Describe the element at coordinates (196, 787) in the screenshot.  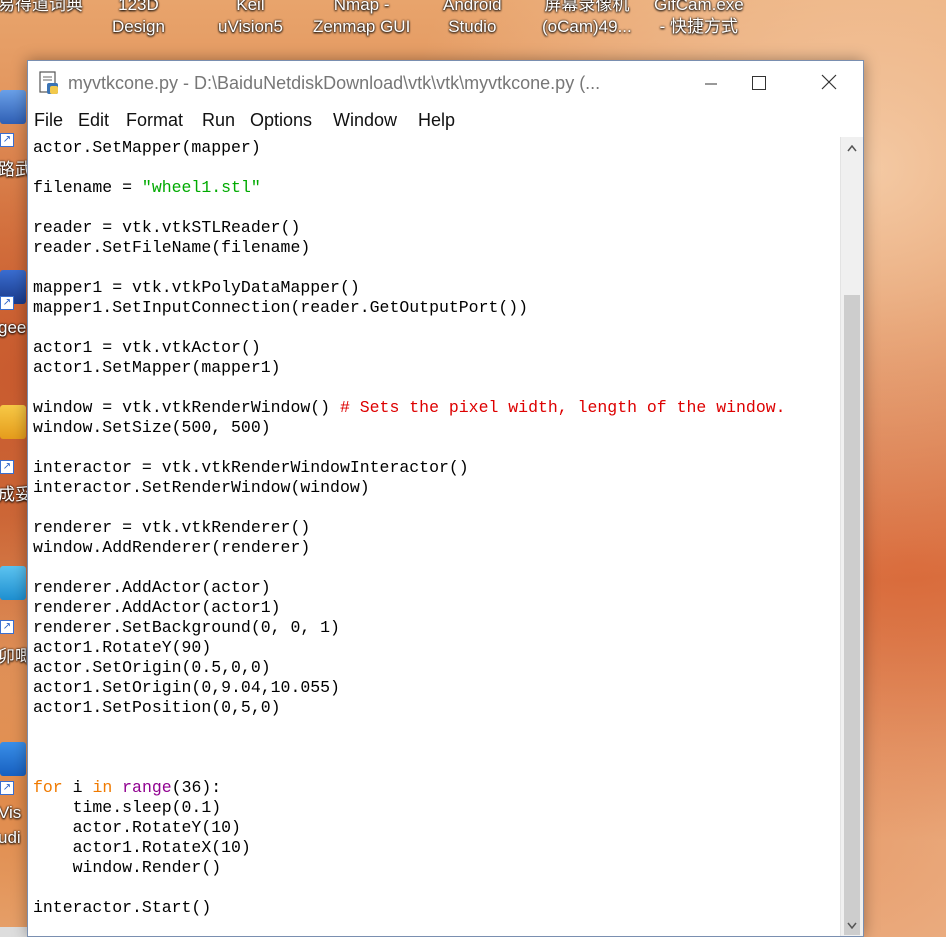
I see `code-token: (36):` at that location.